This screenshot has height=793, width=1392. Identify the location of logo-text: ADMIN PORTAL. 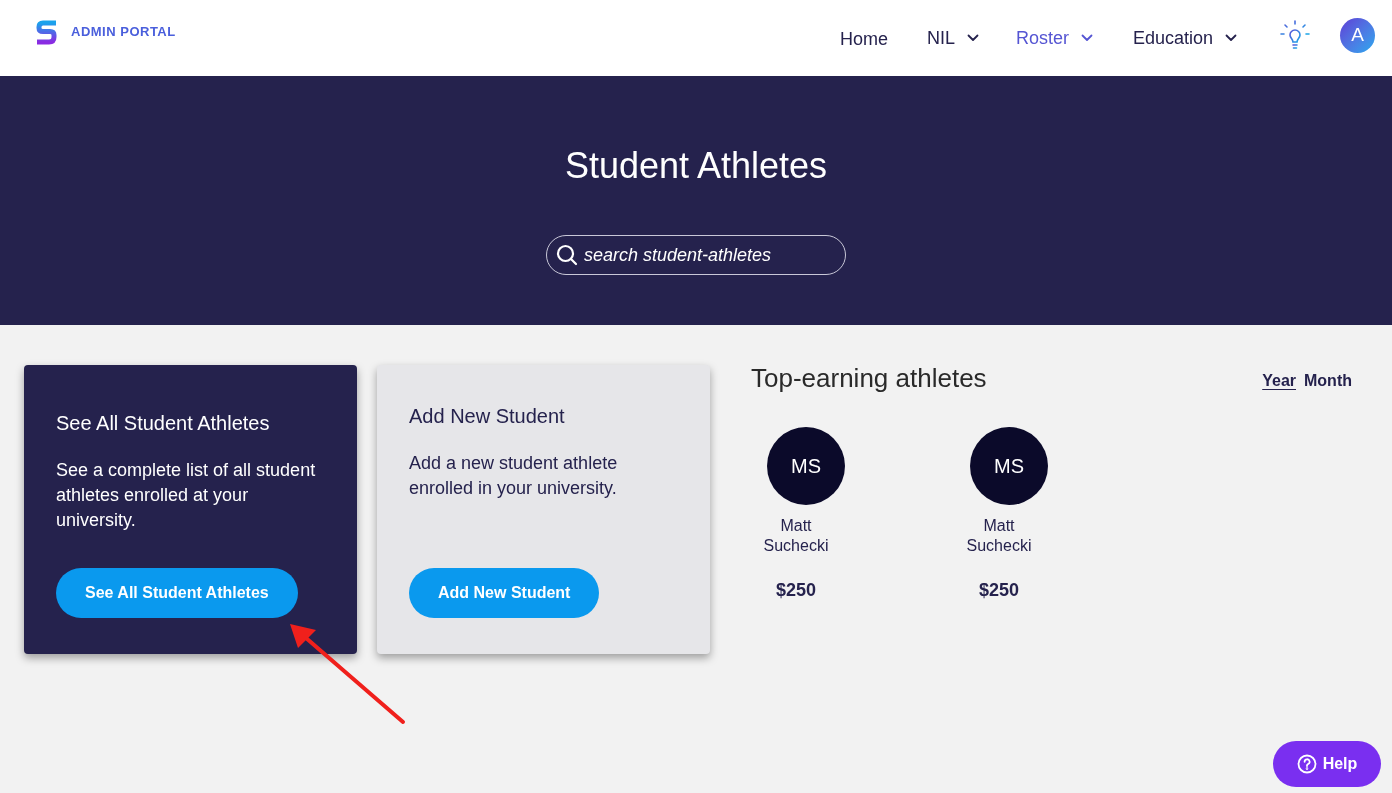
(123, 32).